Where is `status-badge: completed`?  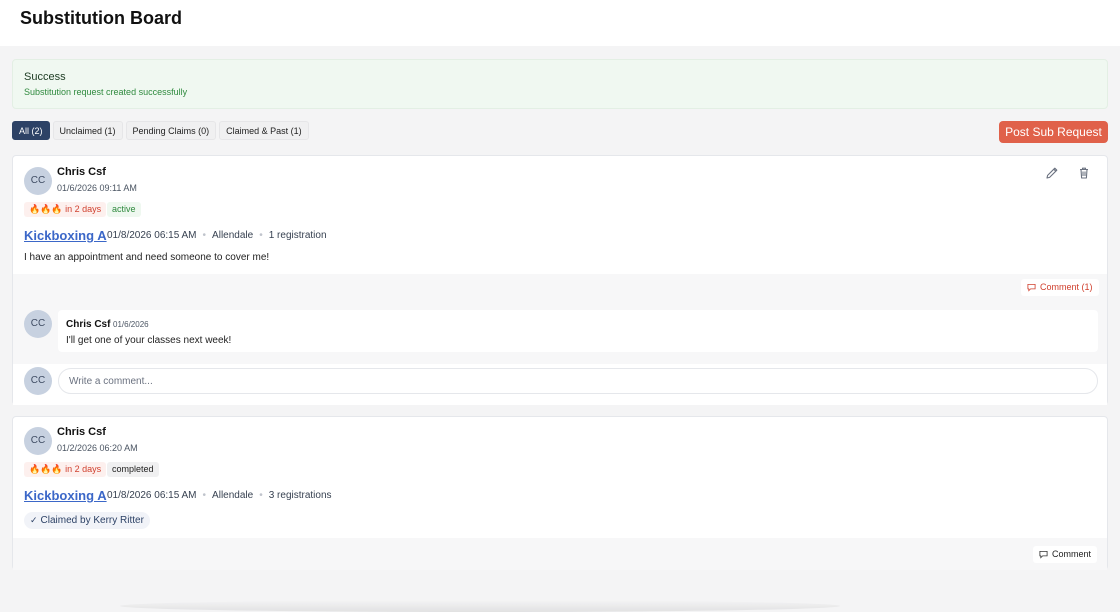 status-badge: completed is located at coordinates (133, 469).